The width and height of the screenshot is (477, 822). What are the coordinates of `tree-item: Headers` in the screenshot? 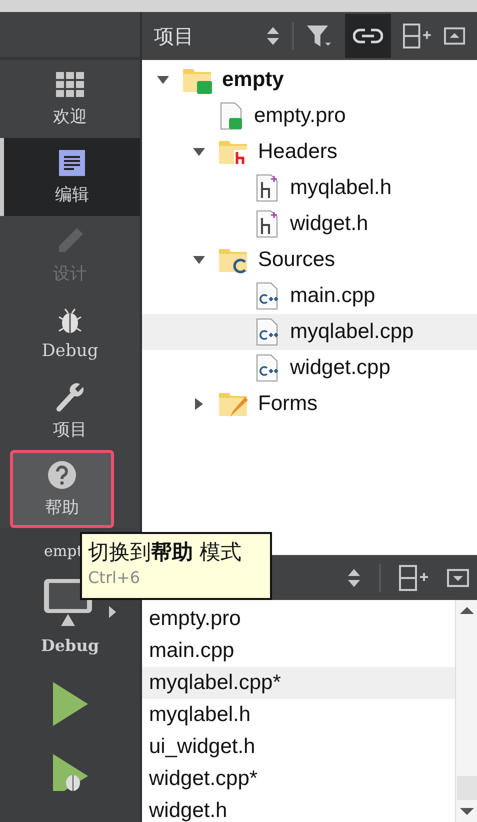 It's located at (309, 152).